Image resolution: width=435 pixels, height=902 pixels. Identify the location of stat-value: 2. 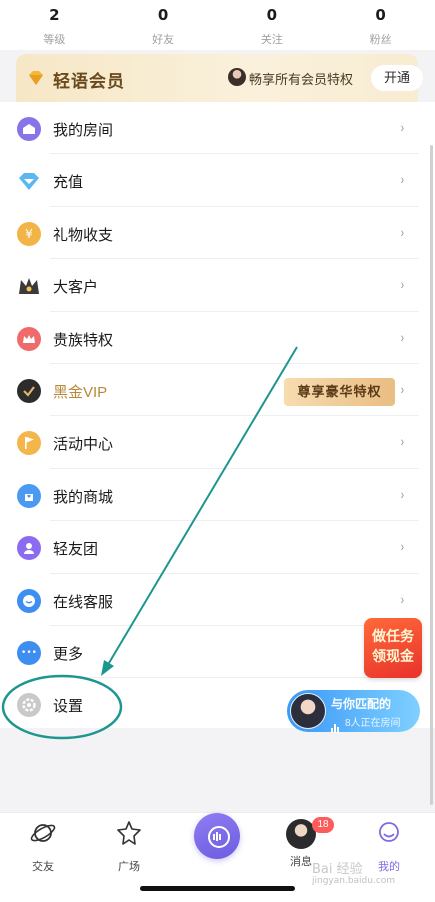
(54, 15).